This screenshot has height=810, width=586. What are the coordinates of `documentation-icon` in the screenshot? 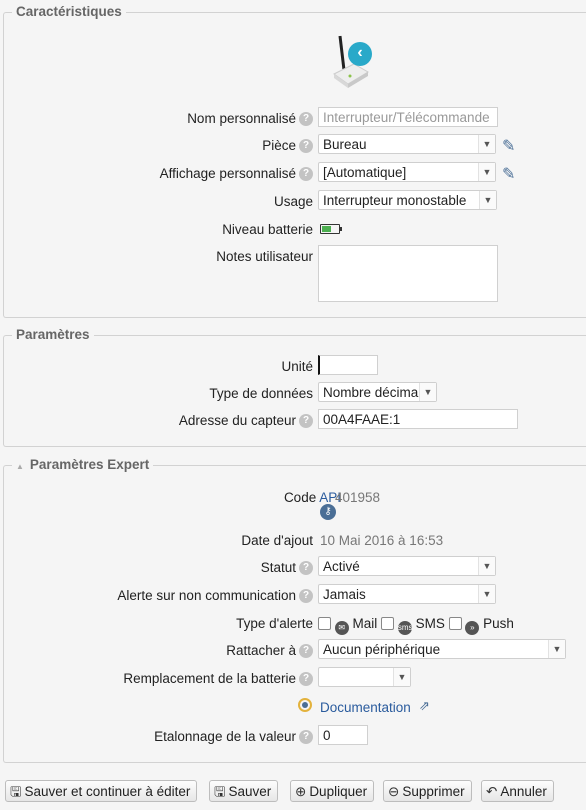 It's located at (305, 705).